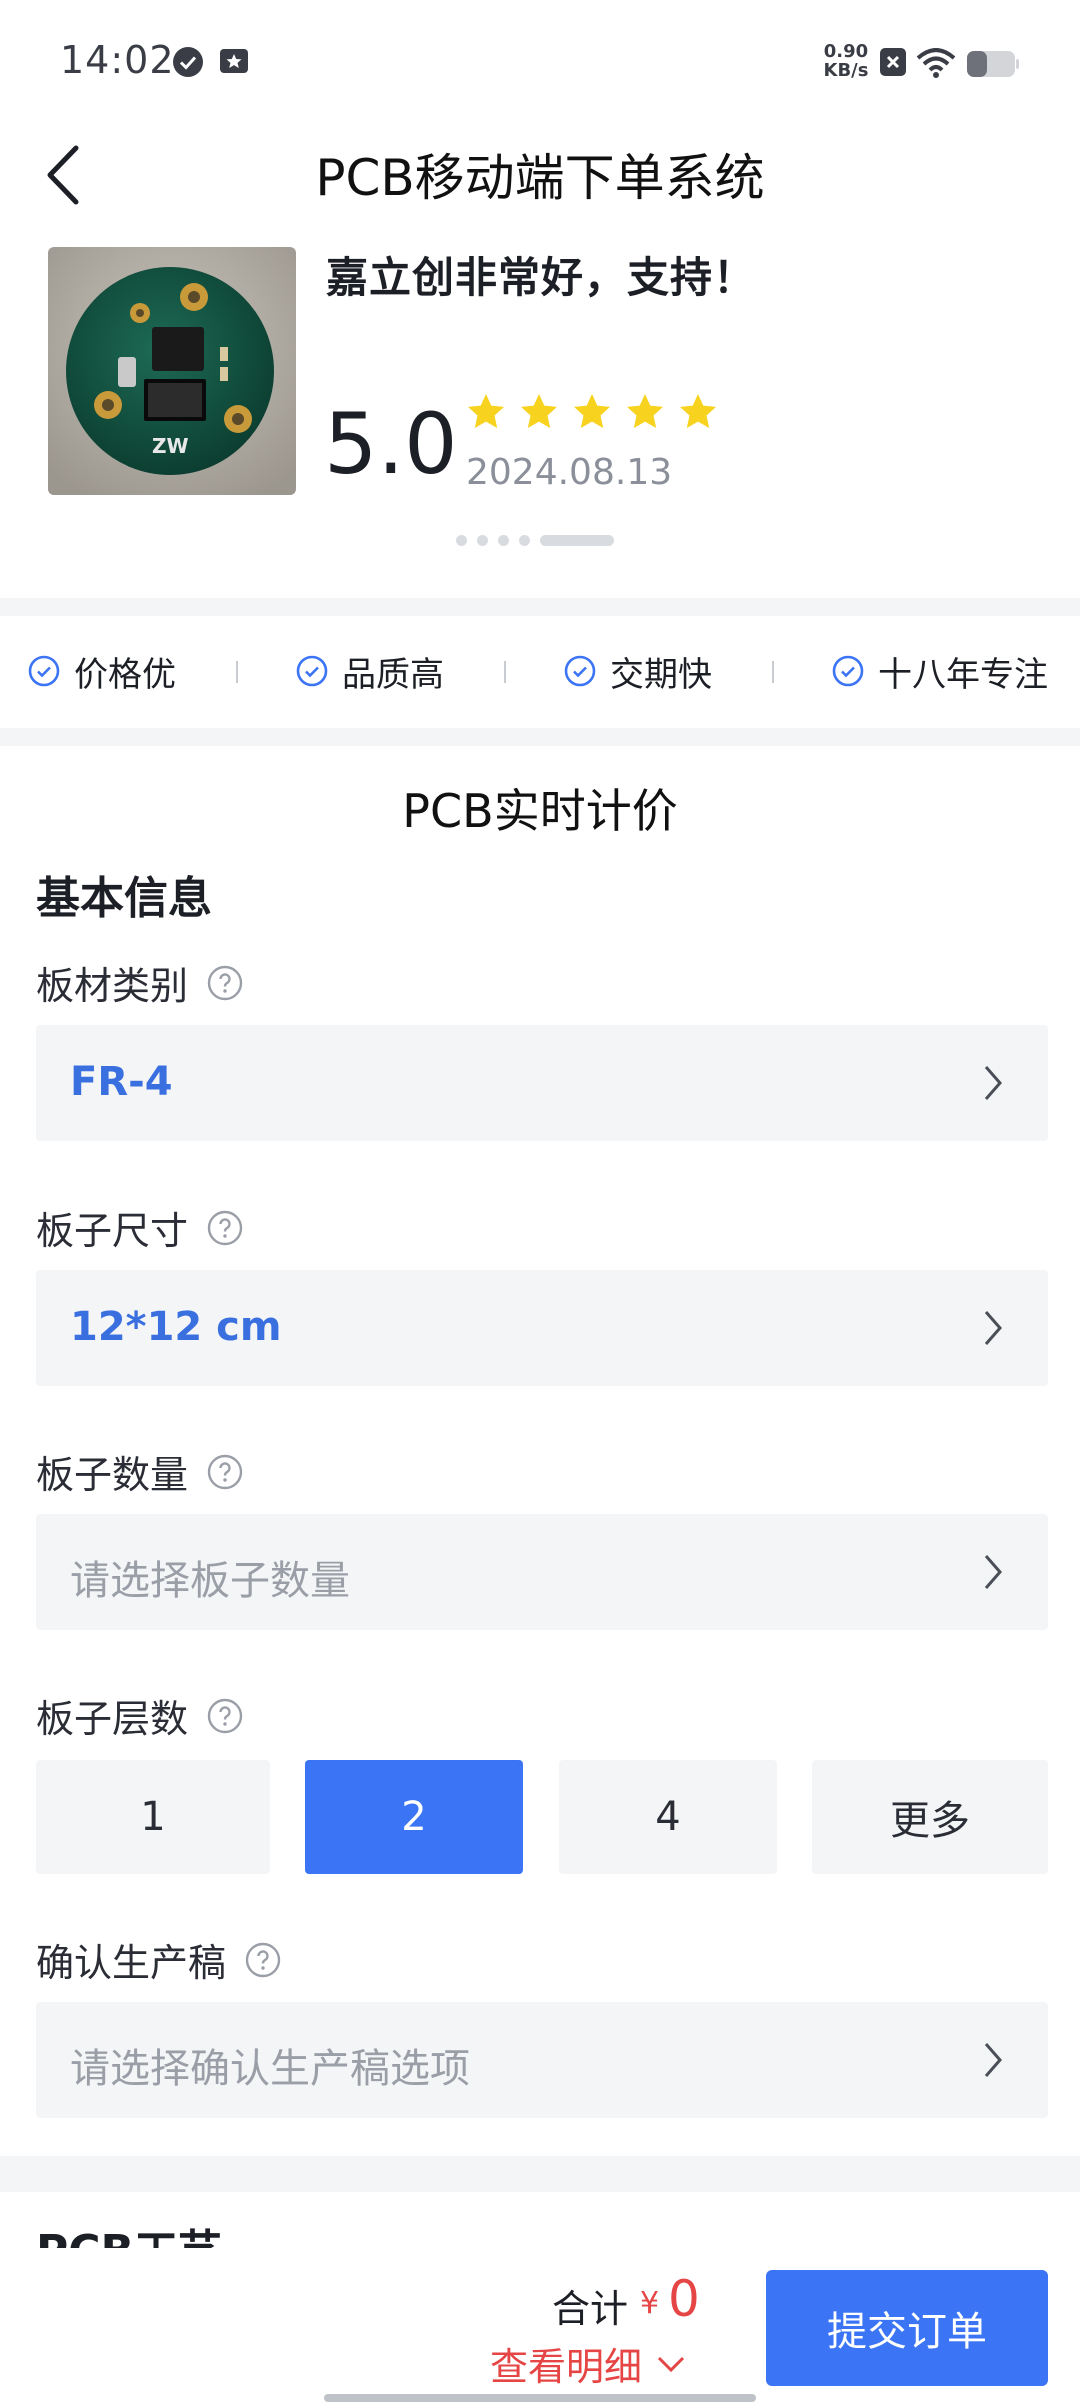 The image size is (1080, 2408). Describe the element at coordinates (540, 2328) in the screenshot. I see `bottom-bar: 合计 ¥ 0 查看明细 提交订单` at that location.